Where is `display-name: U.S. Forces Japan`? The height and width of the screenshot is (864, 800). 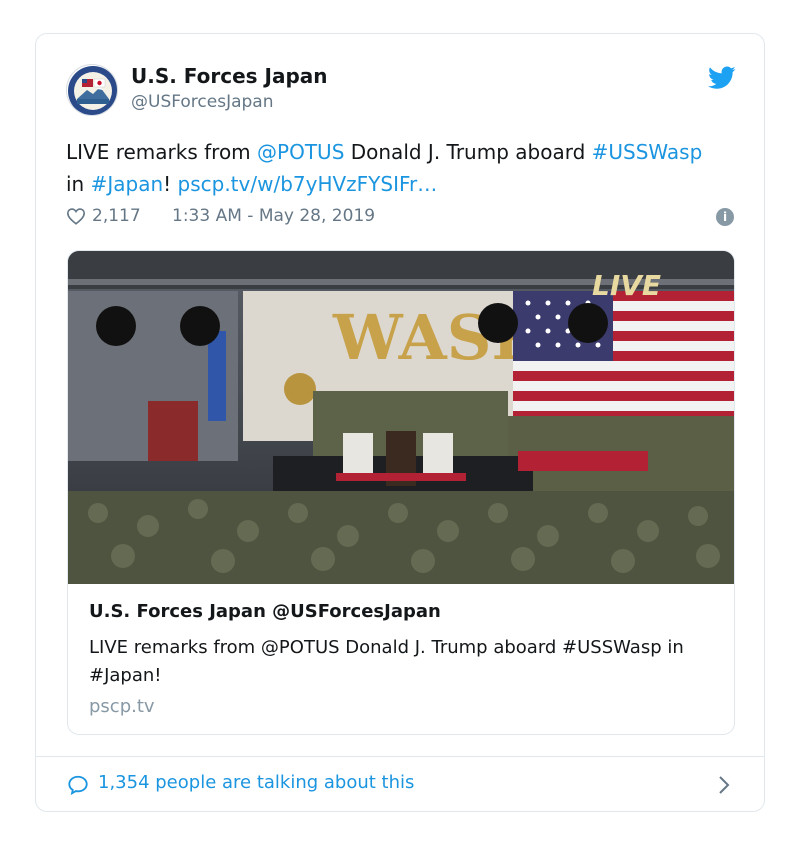 display-name: U.S. Forces Japan is located at coordinates (229, 76).